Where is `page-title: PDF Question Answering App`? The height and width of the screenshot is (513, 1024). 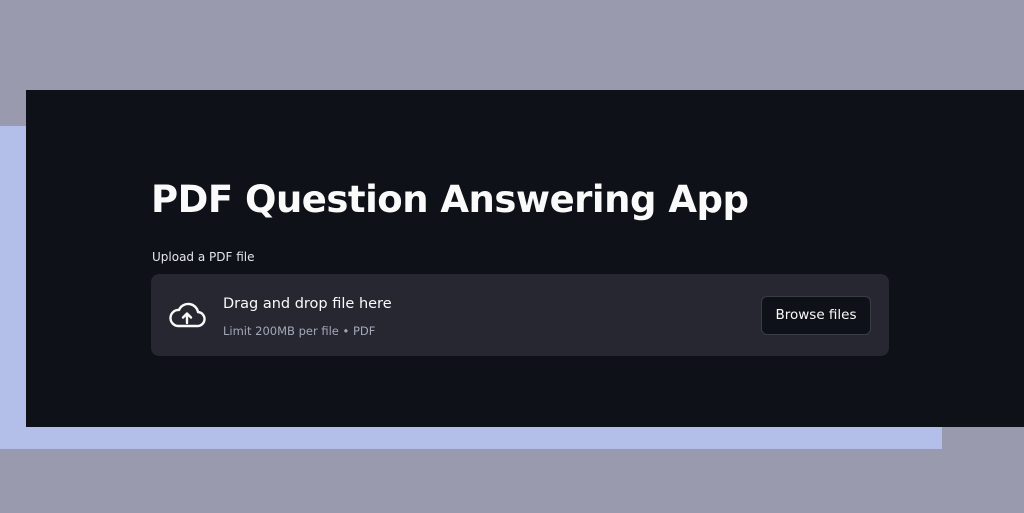
page-title: PDF Question Answering App is located at coordinates (450, 199).